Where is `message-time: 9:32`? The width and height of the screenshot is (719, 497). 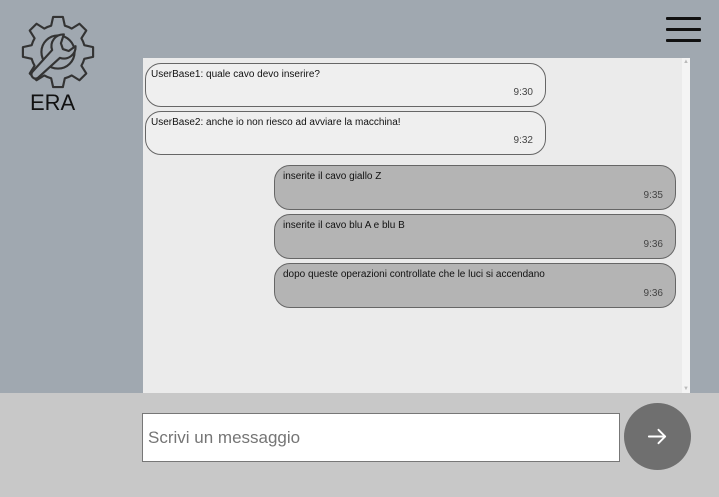 message-time: 9:32 is located at coordinates (523, 140).